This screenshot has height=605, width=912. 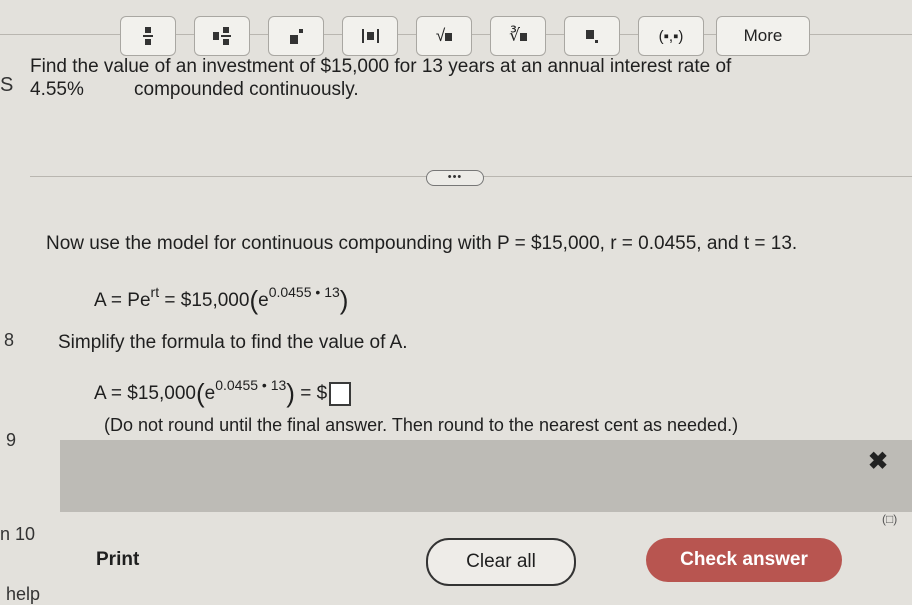 I want to click on formula-lhs: A = $15,000, so click(x=145, y=393).